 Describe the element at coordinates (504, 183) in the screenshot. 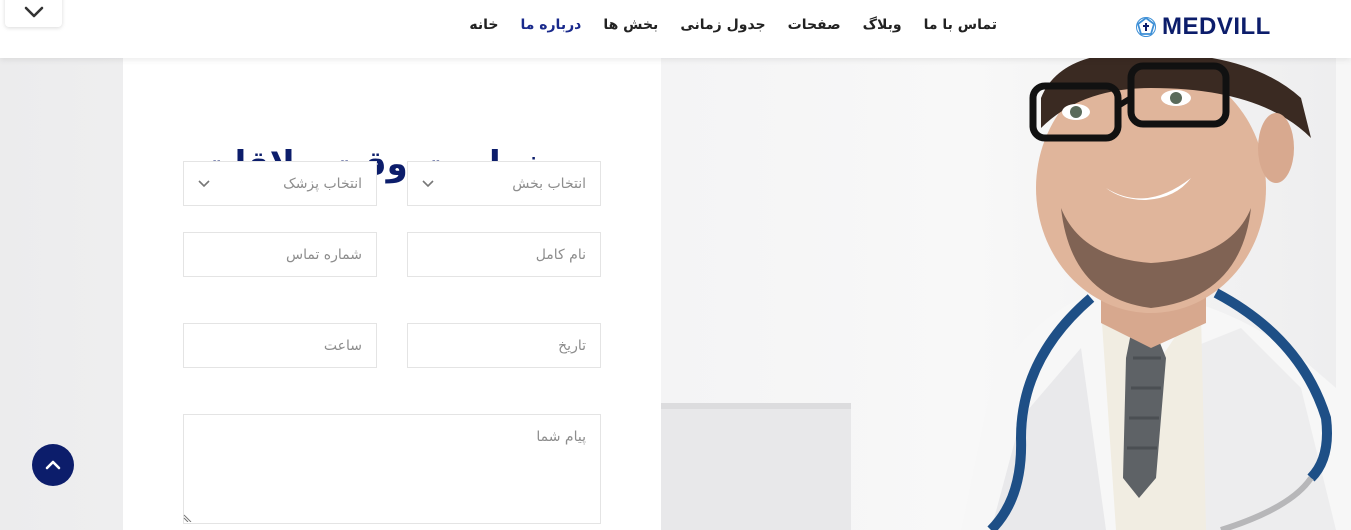

I see `department-select: انتخاب بخش` at that location.